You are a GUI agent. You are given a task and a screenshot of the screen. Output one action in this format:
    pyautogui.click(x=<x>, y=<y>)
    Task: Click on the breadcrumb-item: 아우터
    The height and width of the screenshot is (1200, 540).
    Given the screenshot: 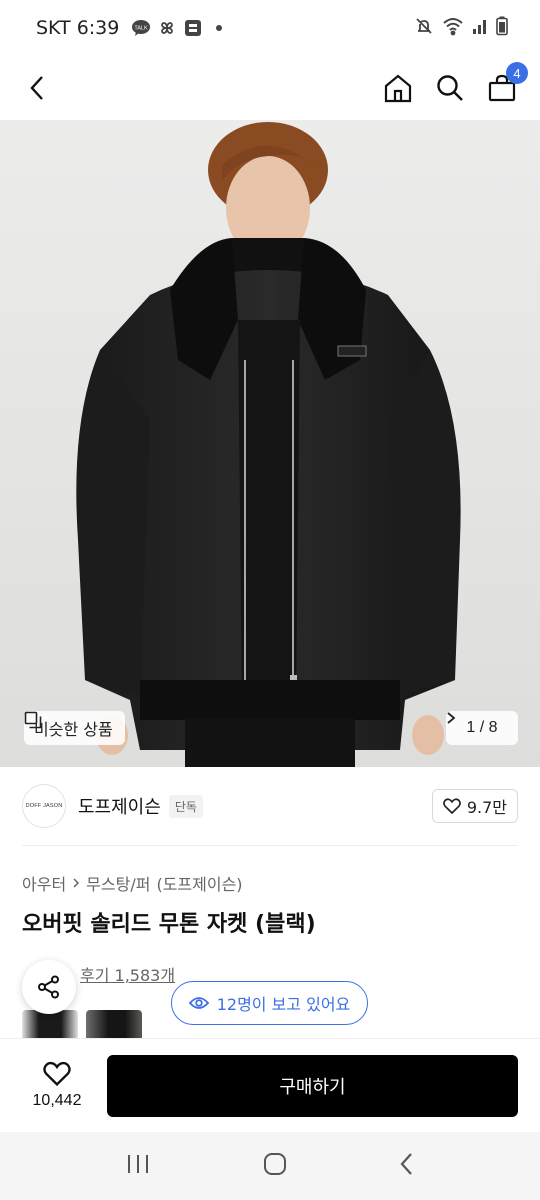 What is the action you would take?
    pyautogui.click(x=44, y=883)
    